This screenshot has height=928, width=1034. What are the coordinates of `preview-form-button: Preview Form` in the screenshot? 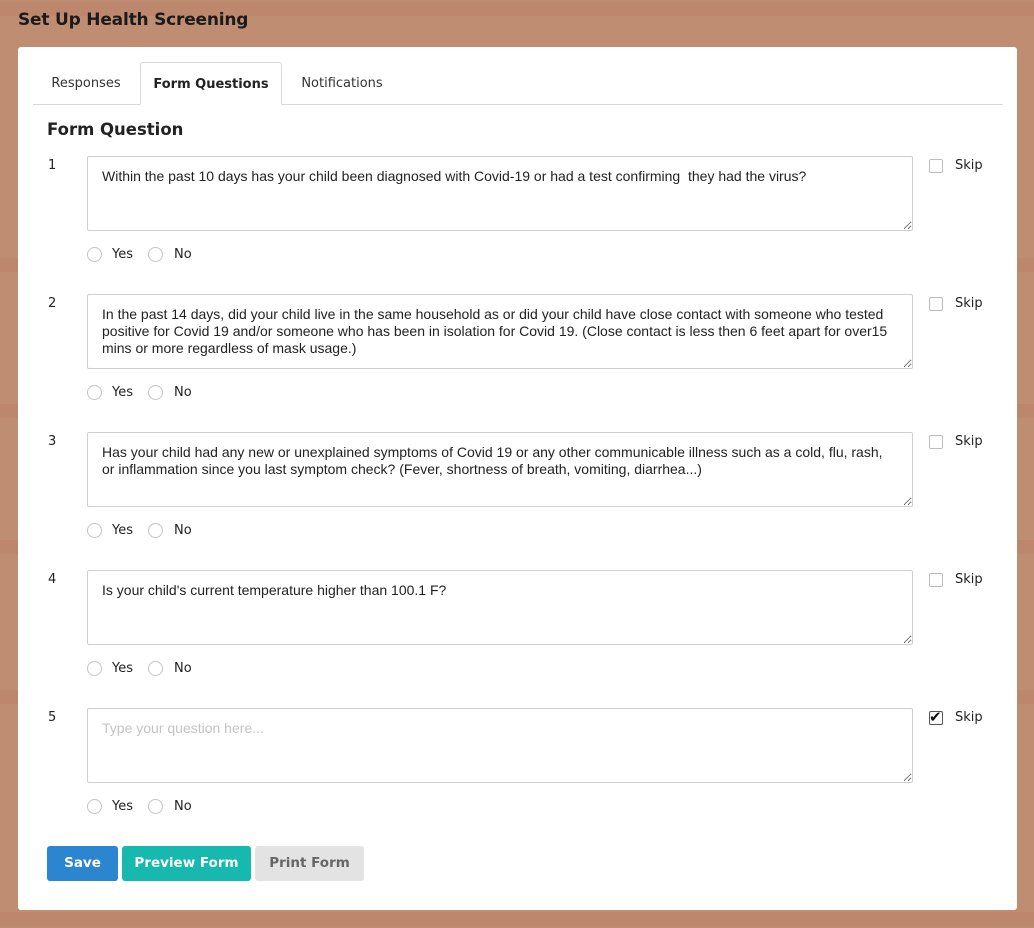 It's located at (186, 863).